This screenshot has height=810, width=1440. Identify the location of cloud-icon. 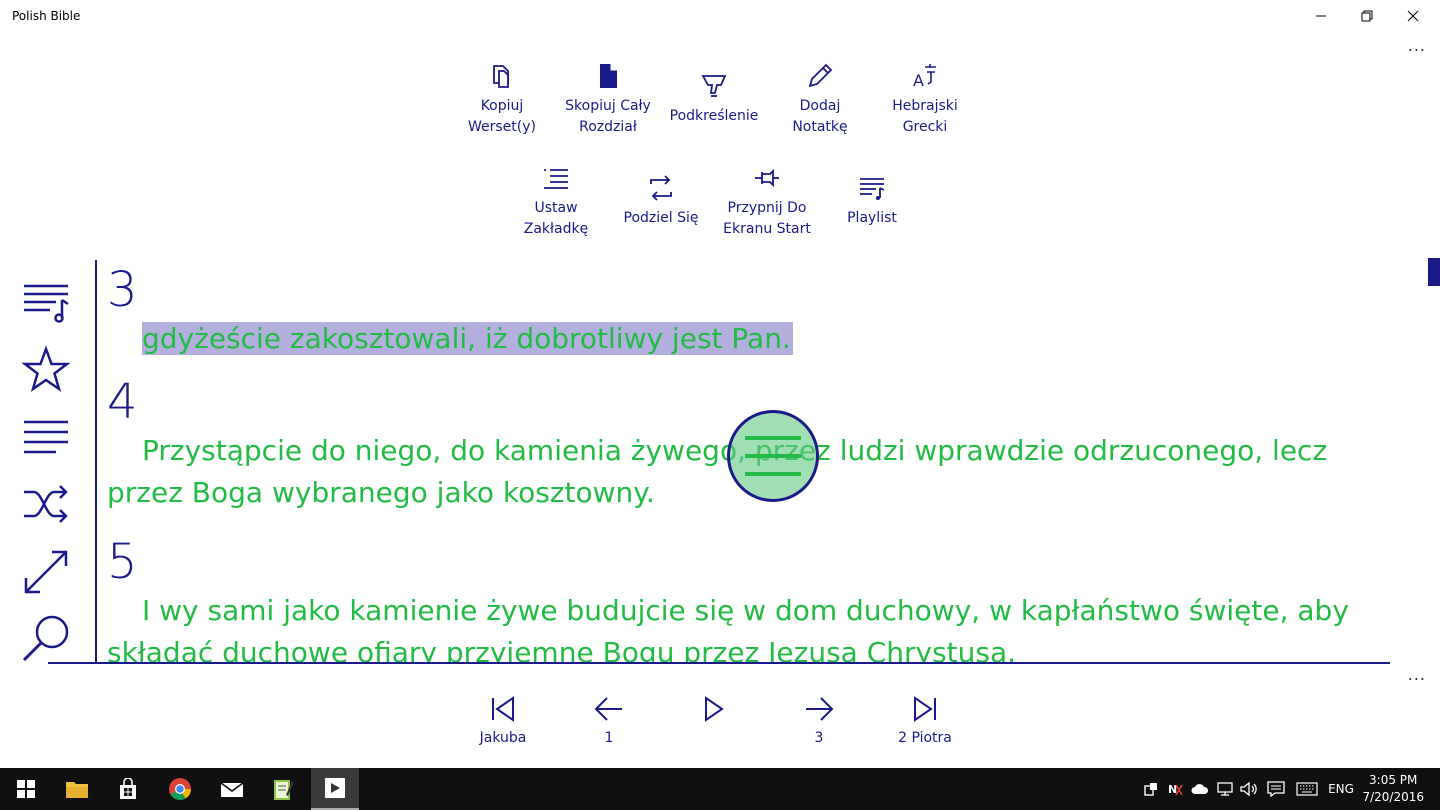
(1200, 789).